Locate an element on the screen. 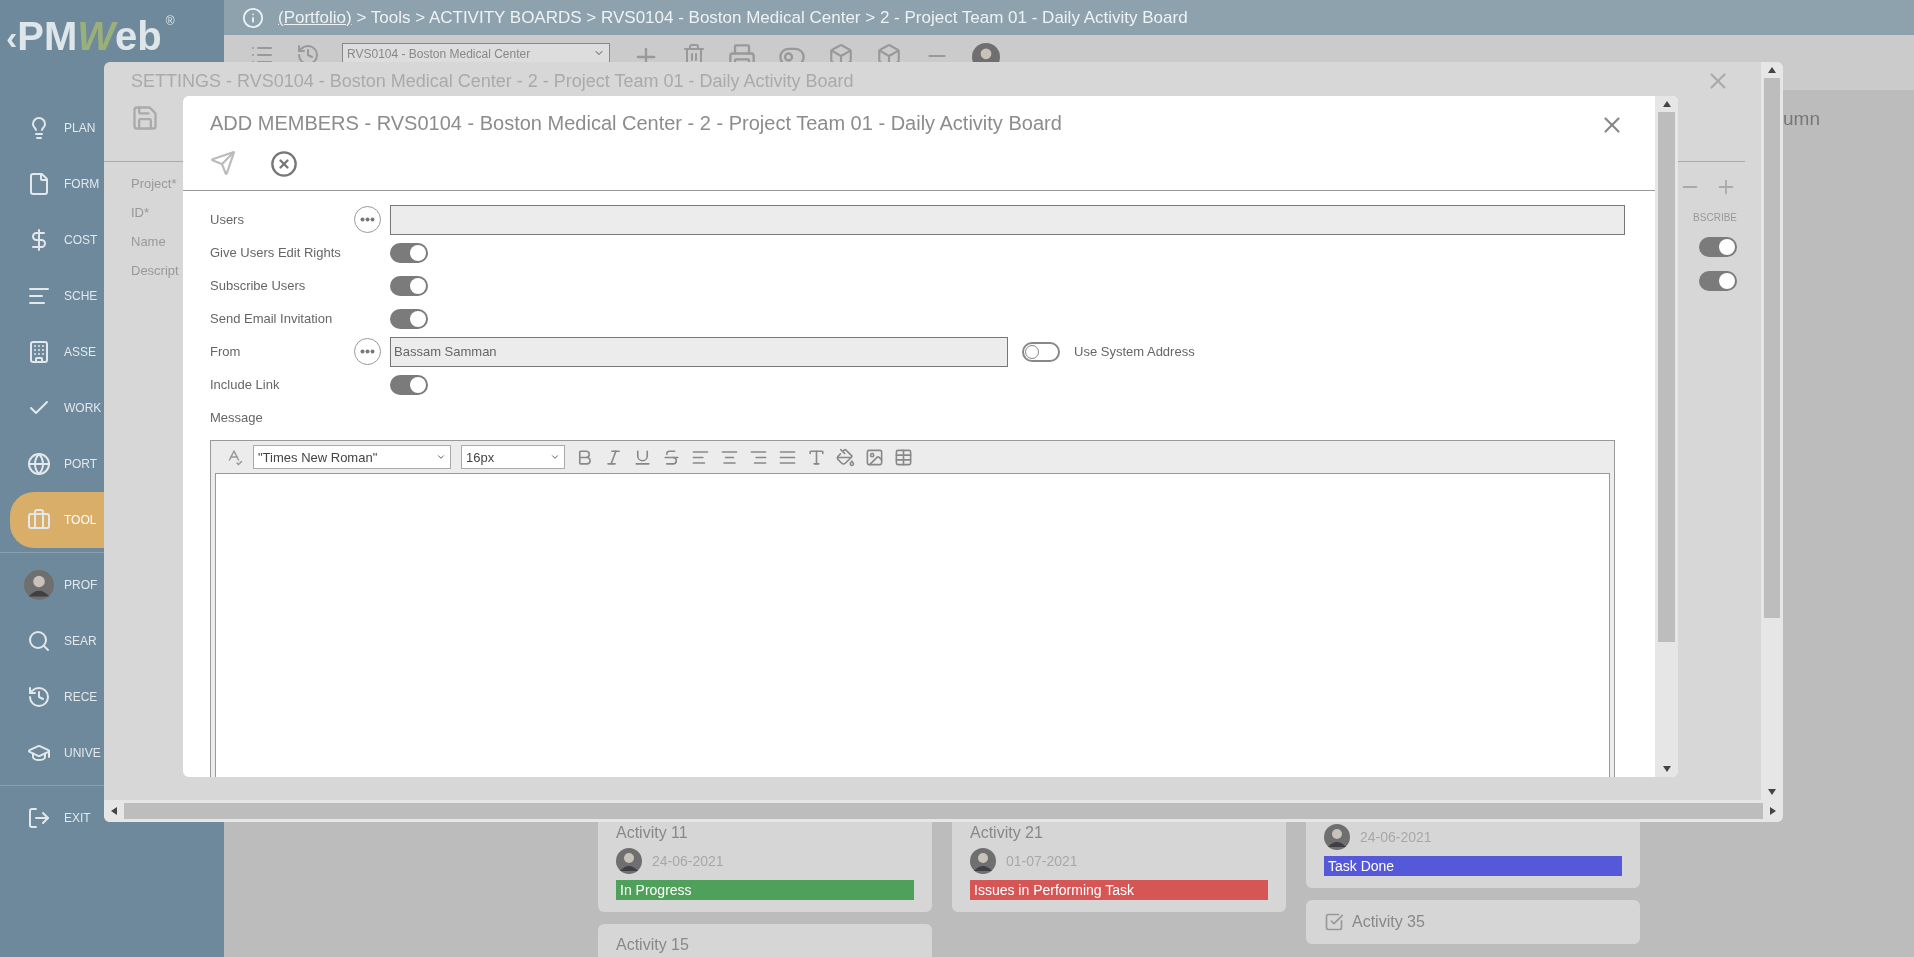 Image resolution: width=1914 pixels, height=957 pixels. logo-mark: W is located at coordinates (96, 36).